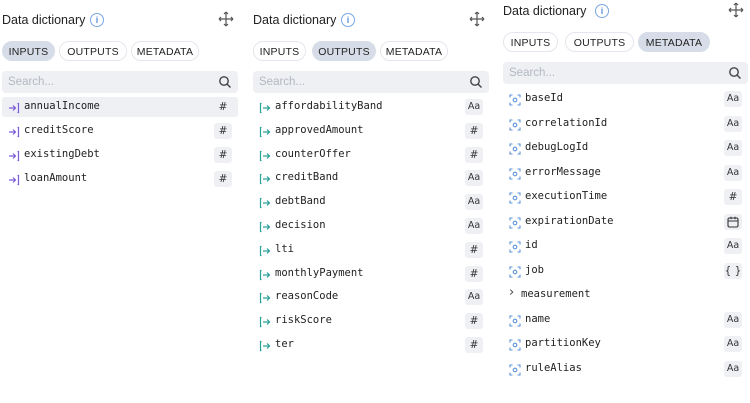  Describe the element at coordinates (553, 367) in the screenshot. I see `field-name: ruleAlias` at that location.